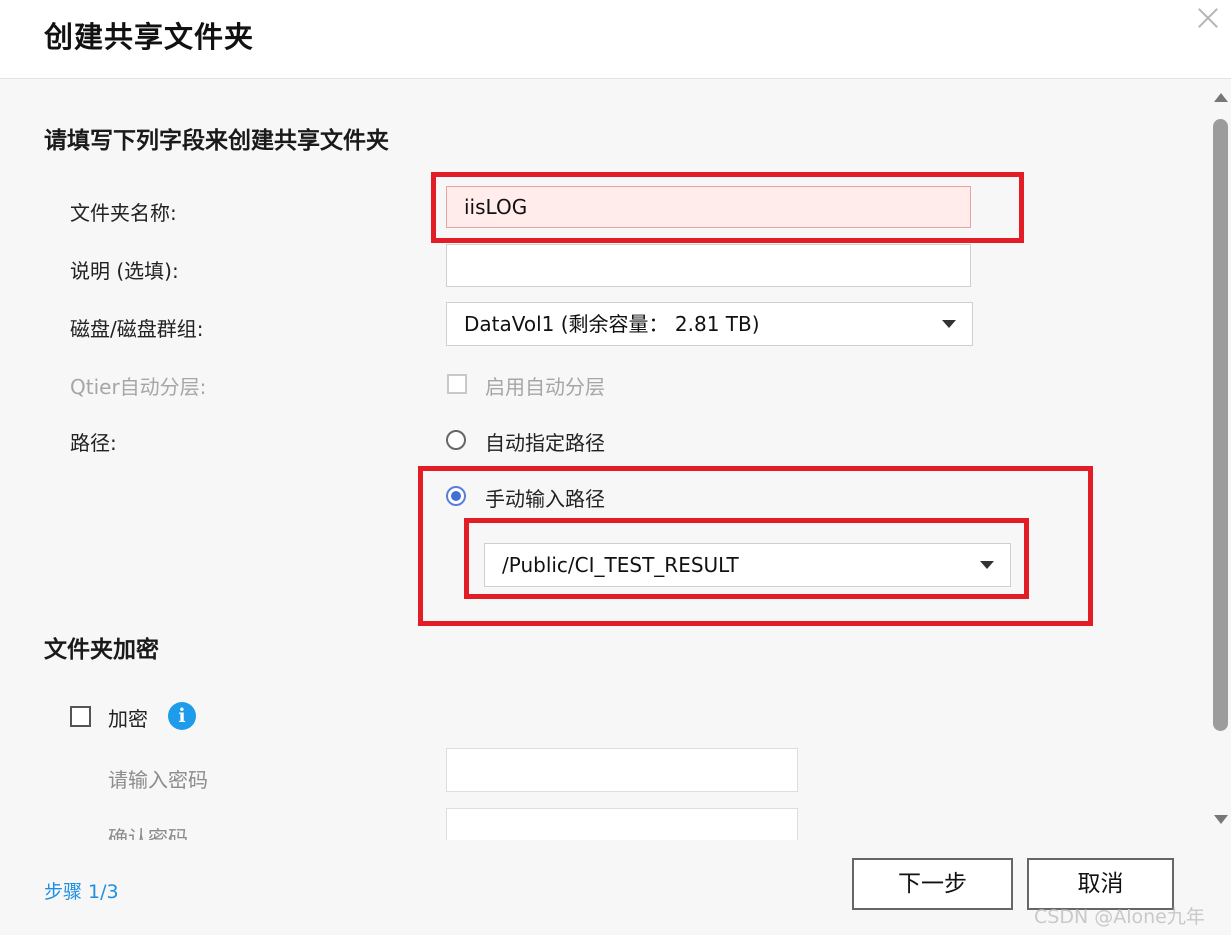  I want to click on confirm-password-input, so click(622, 824).